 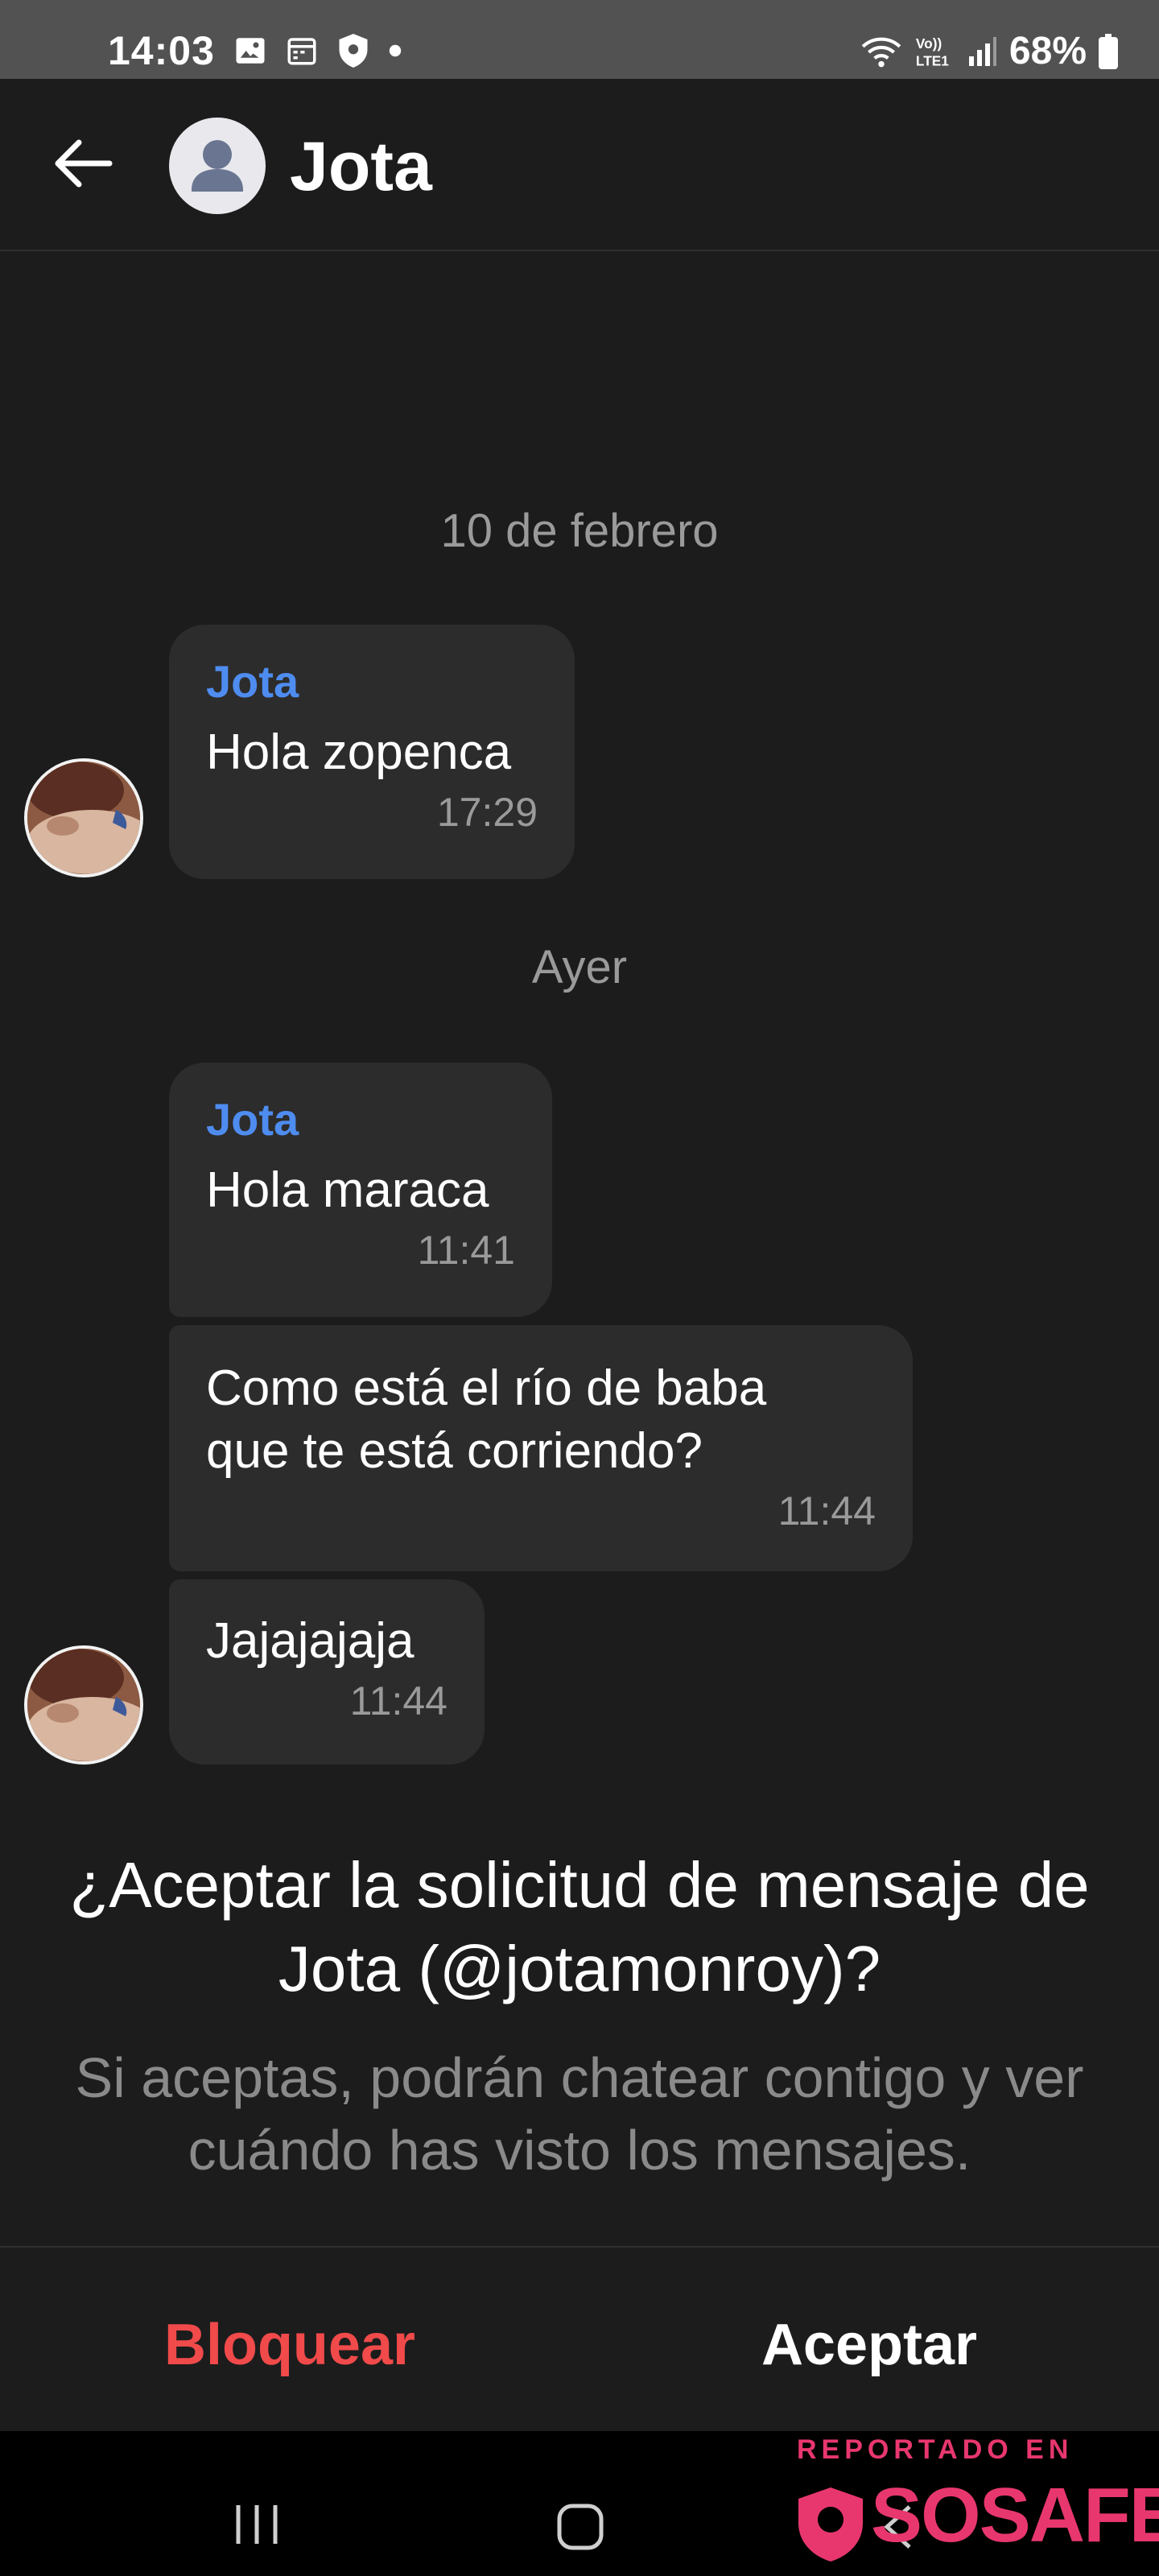 What do you see at coordinates (579, 165) in the screenshot?
I see `chat-header: Jota` at bounding box center [579, 165].